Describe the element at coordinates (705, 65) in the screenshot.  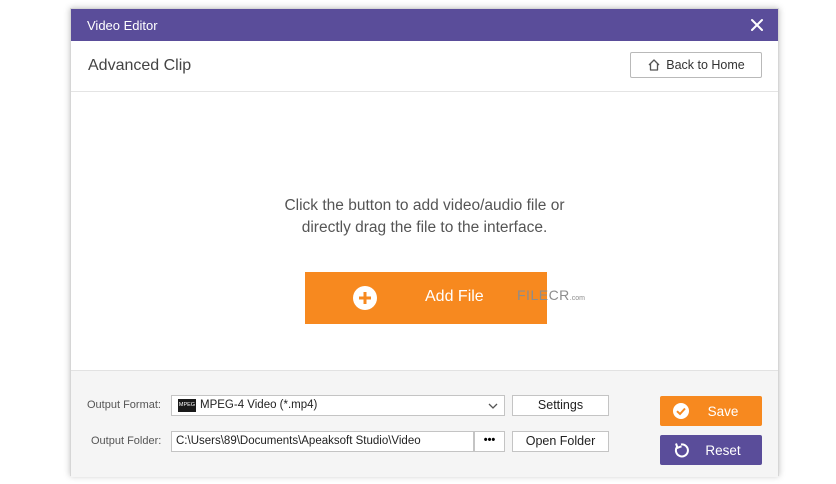
I see `back-to-home-label: Back to Home` at that location.